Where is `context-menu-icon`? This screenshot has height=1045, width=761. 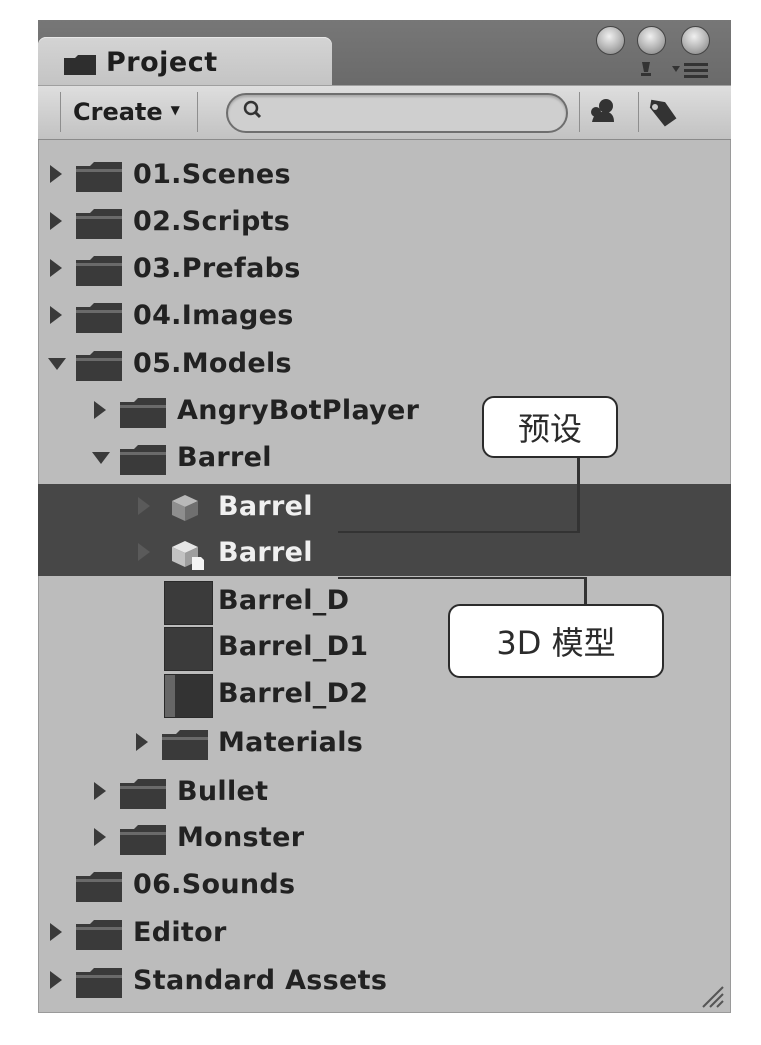
context-menu-icon is located at coordinates (679, 69).